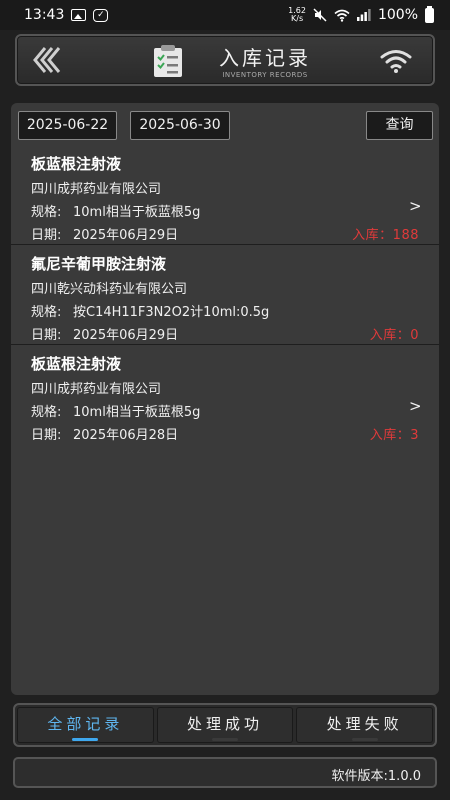  I want to click on status-left: 13:43 ✓, so click(66, 15).